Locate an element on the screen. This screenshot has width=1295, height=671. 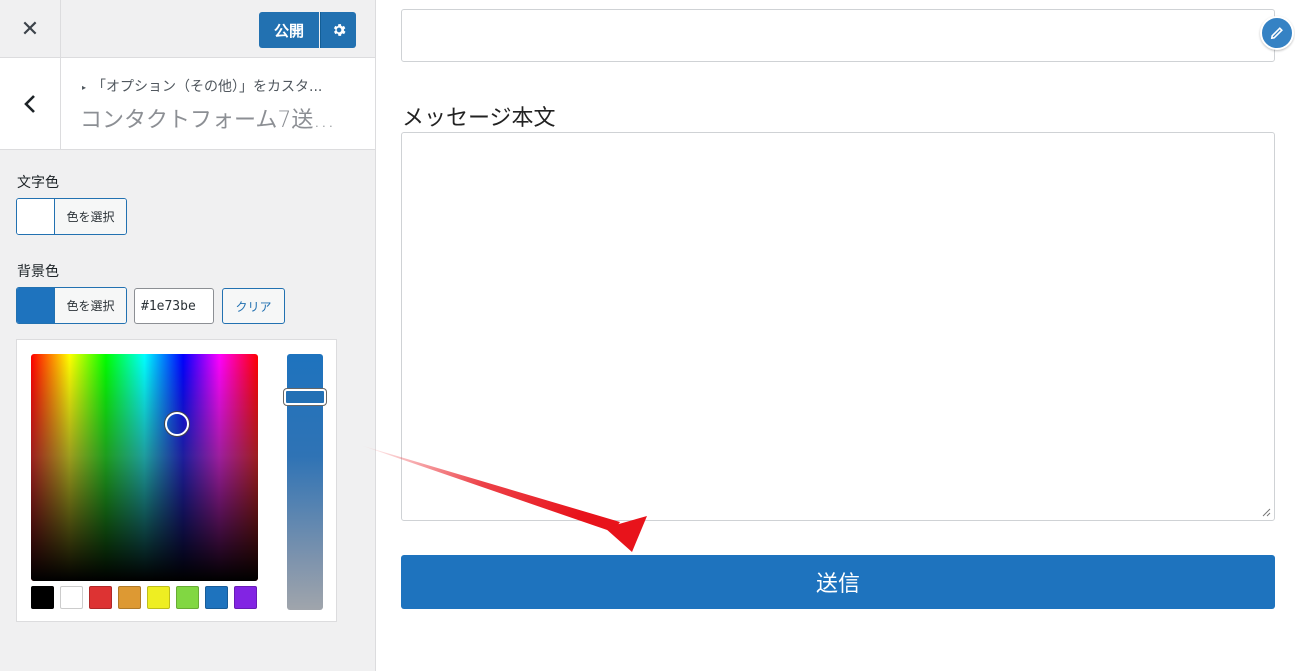
bg-color-swatch is located at coordinates (36, 305).